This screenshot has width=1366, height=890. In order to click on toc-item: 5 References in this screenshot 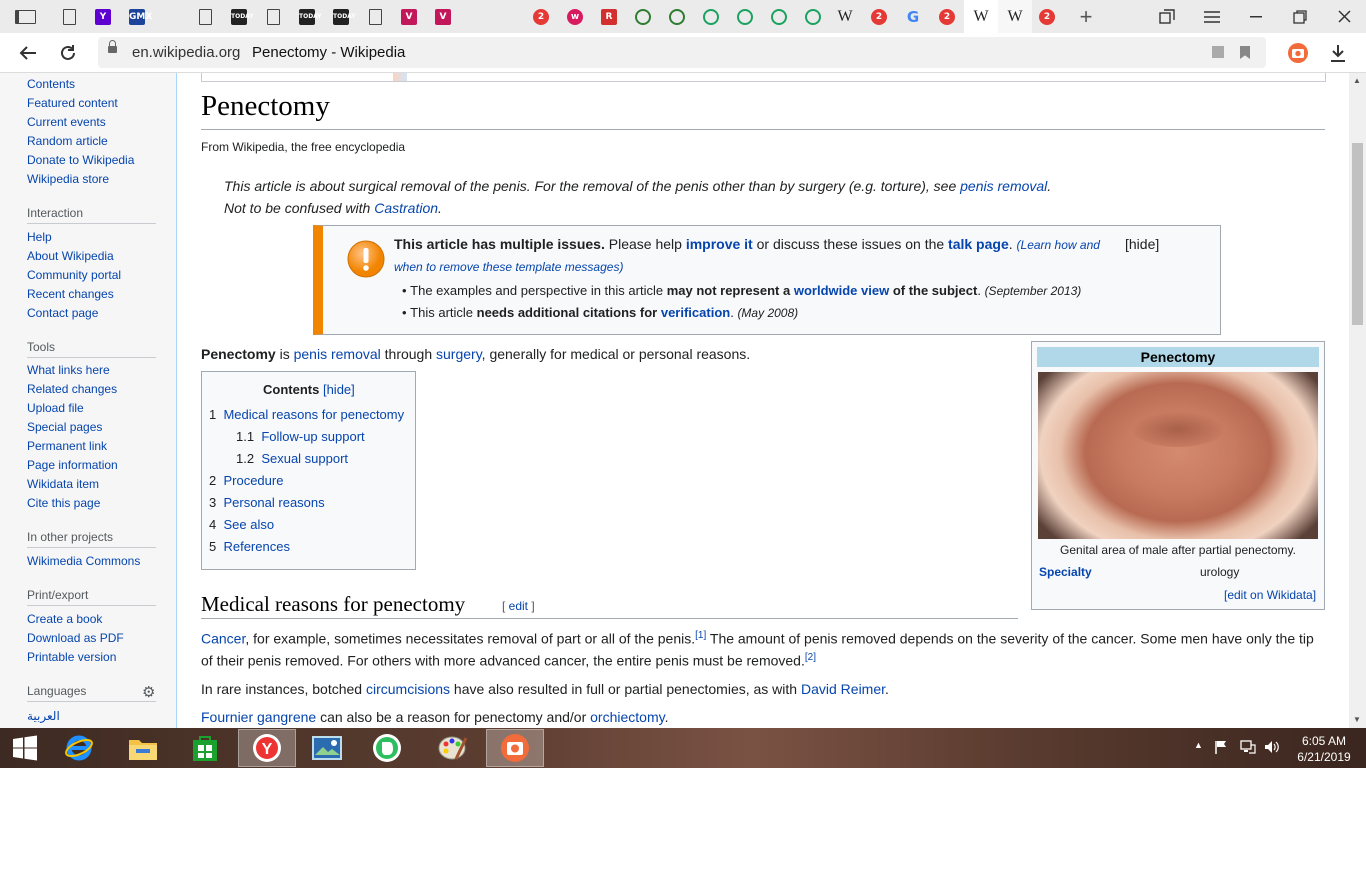, I will do `click(249, 546)`.